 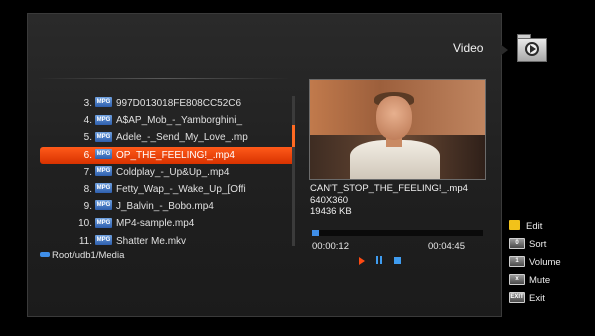 I want to click on legend-label: Sort, so click(x=538, y=244).